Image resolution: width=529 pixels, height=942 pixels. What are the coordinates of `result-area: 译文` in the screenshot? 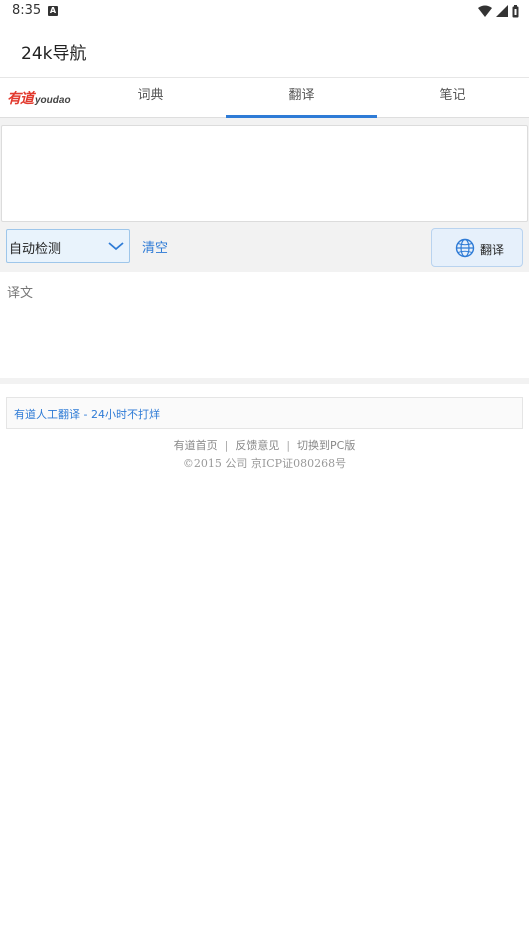 It's located at (264, 325).